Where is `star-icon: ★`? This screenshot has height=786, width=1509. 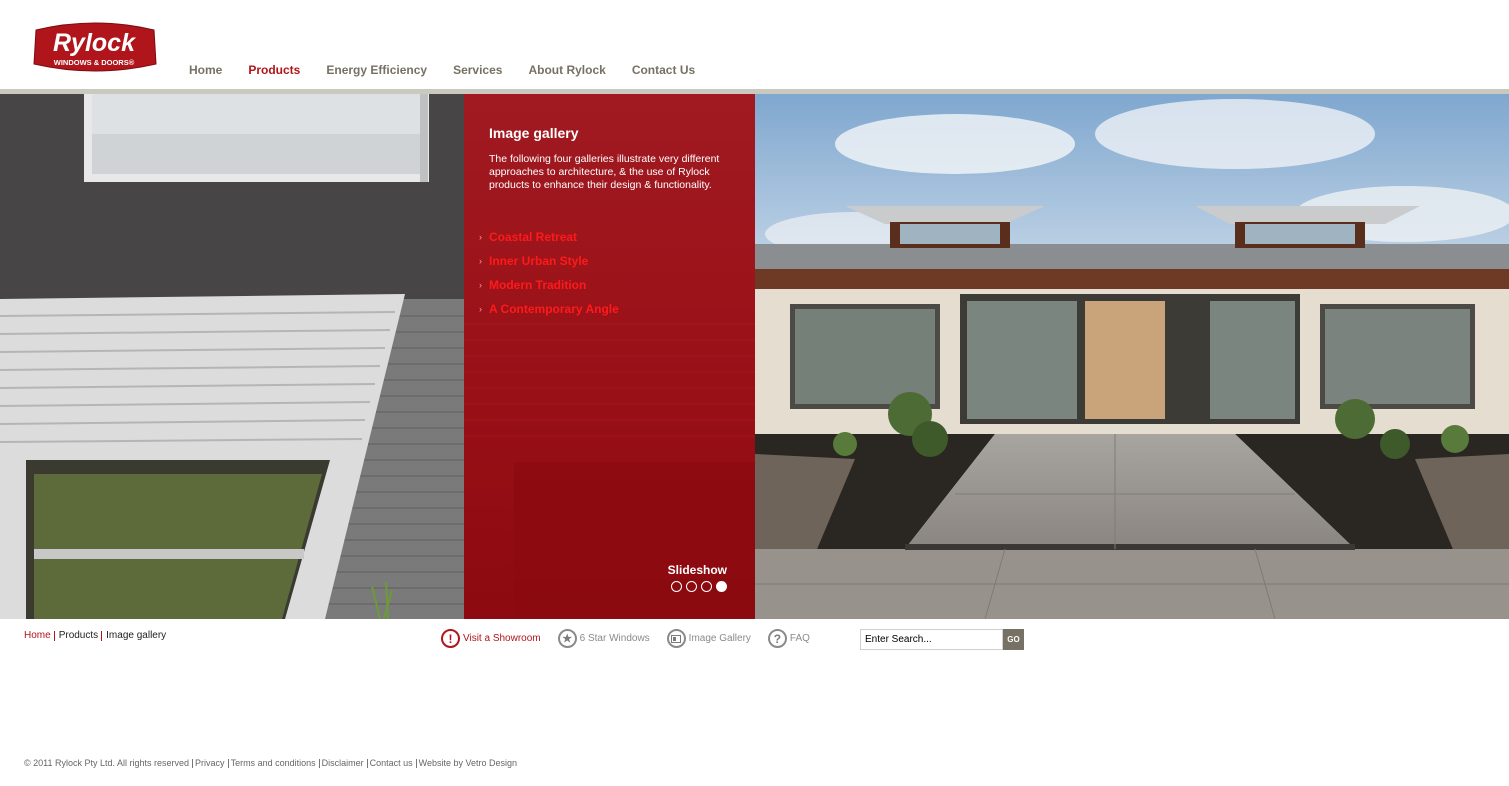
star-icon: ★ is located at coordinates (567, 638).